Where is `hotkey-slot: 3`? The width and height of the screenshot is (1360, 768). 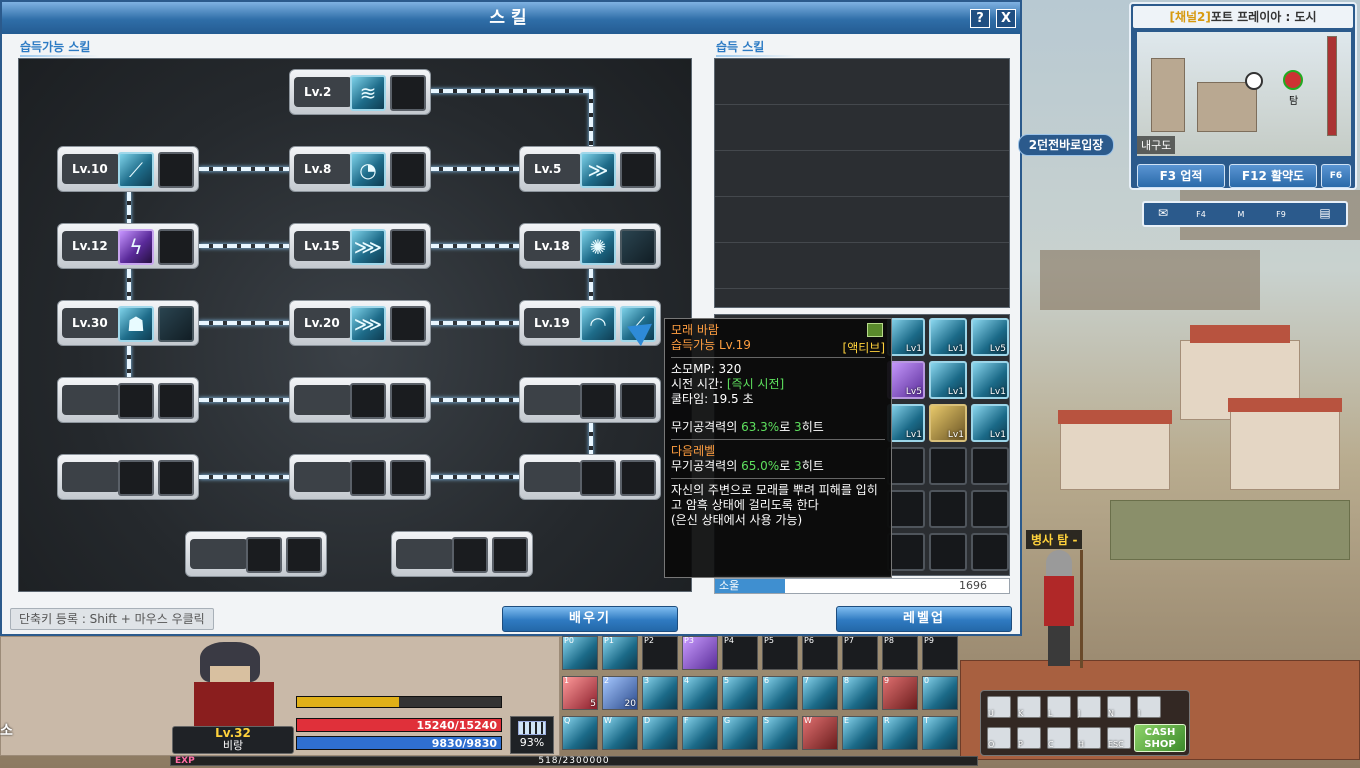
hotkey-slot: 3 is located at coordinates (660, 693).